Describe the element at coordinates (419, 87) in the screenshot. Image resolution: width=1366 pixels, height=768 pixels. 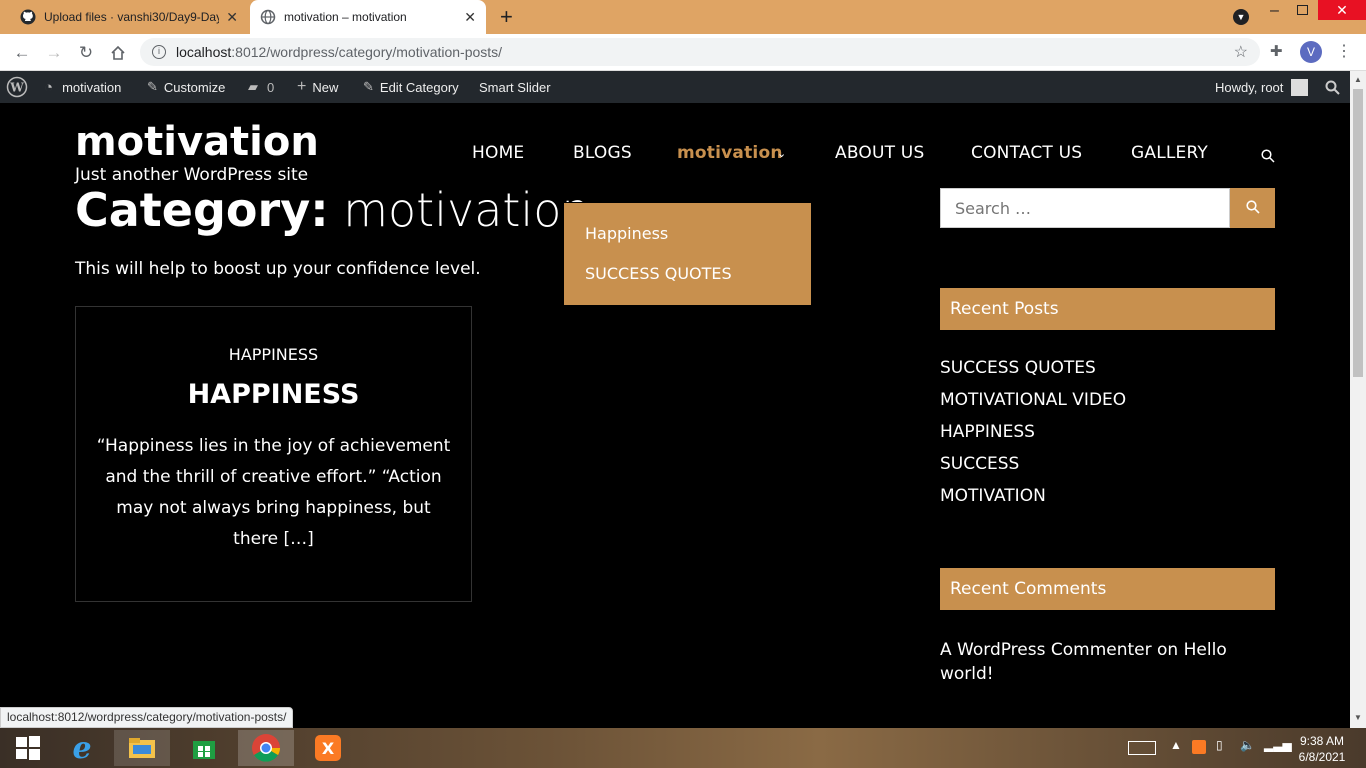
I see `adminbar-edit-category-label: Edit Category` at that location.